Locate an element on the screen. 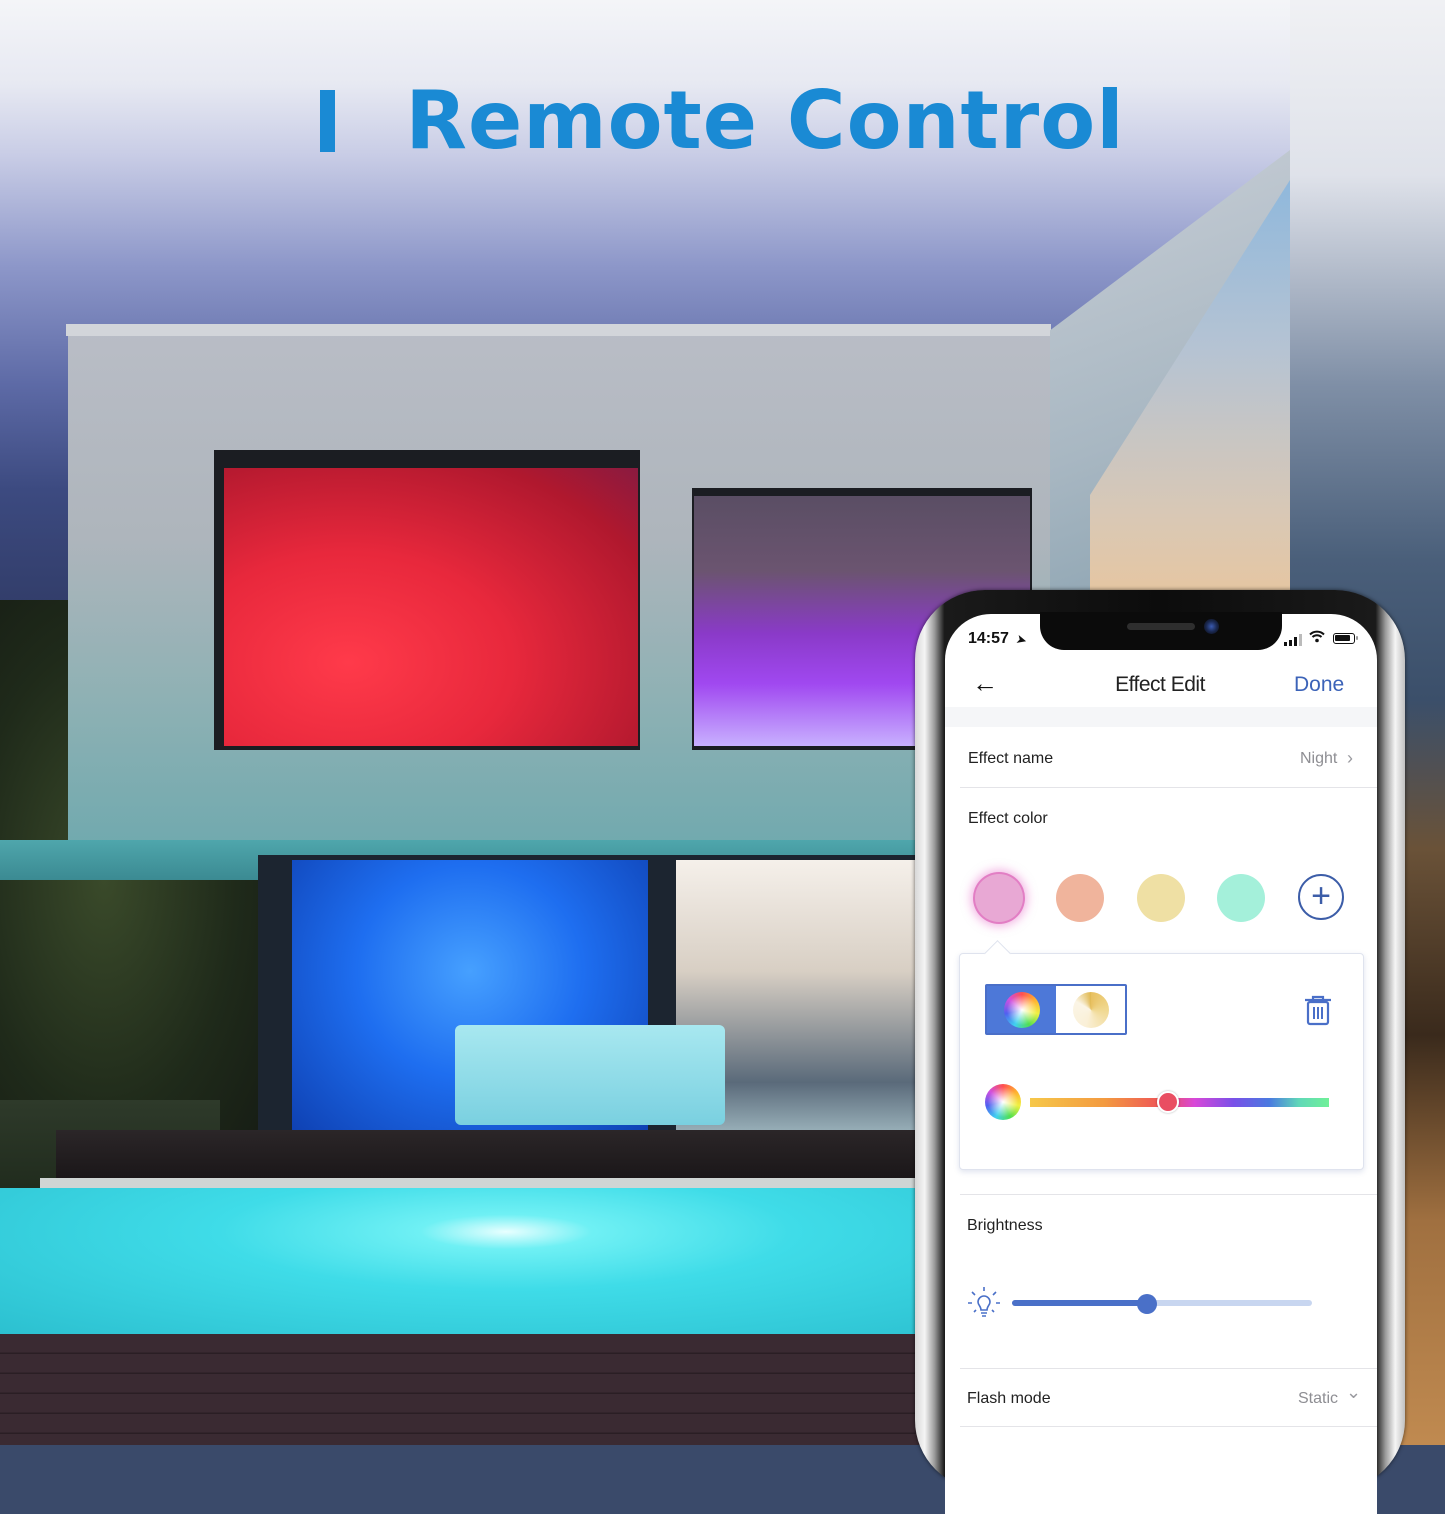 The width and height of the screenshot is (1445, 1514). headline-accent-bar is located at coordinates (328, 120).